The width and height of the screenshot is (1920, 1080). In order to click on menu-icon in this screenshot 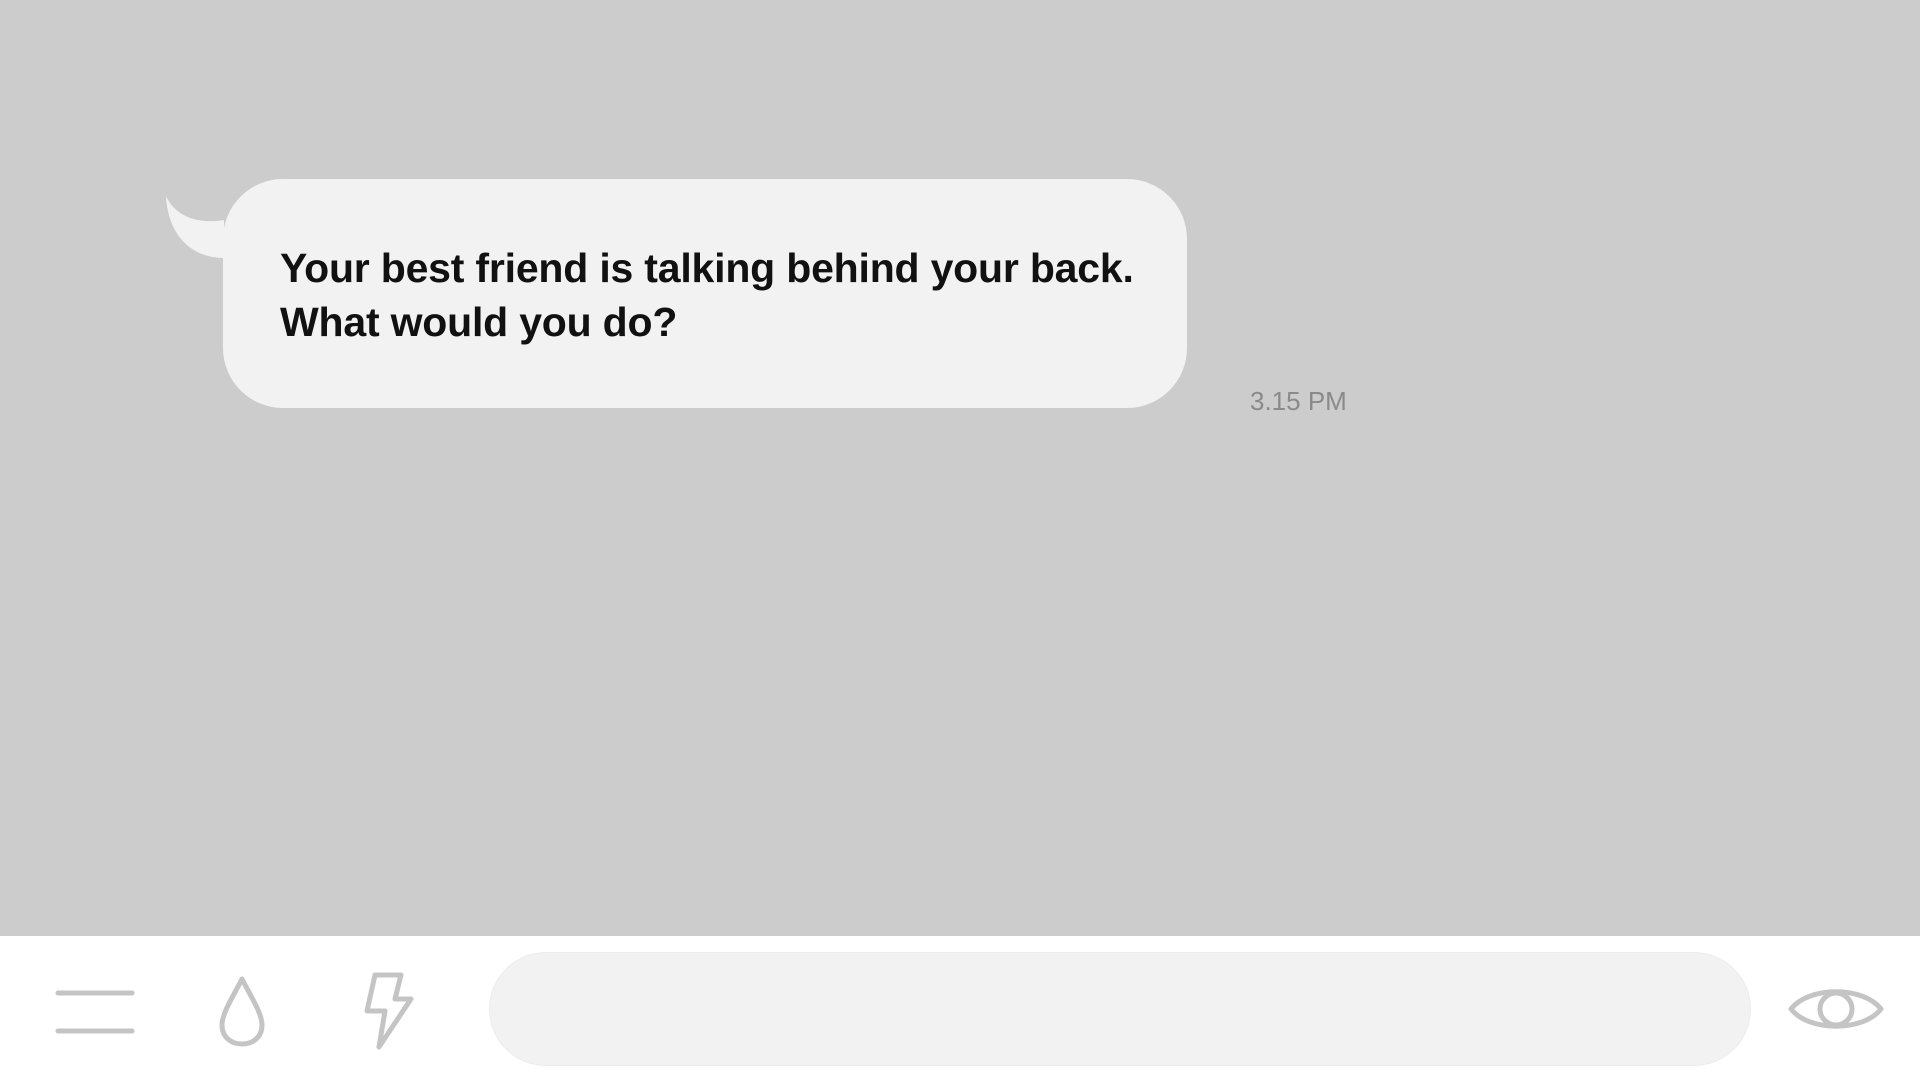, I will do `click(95, 1012)`.